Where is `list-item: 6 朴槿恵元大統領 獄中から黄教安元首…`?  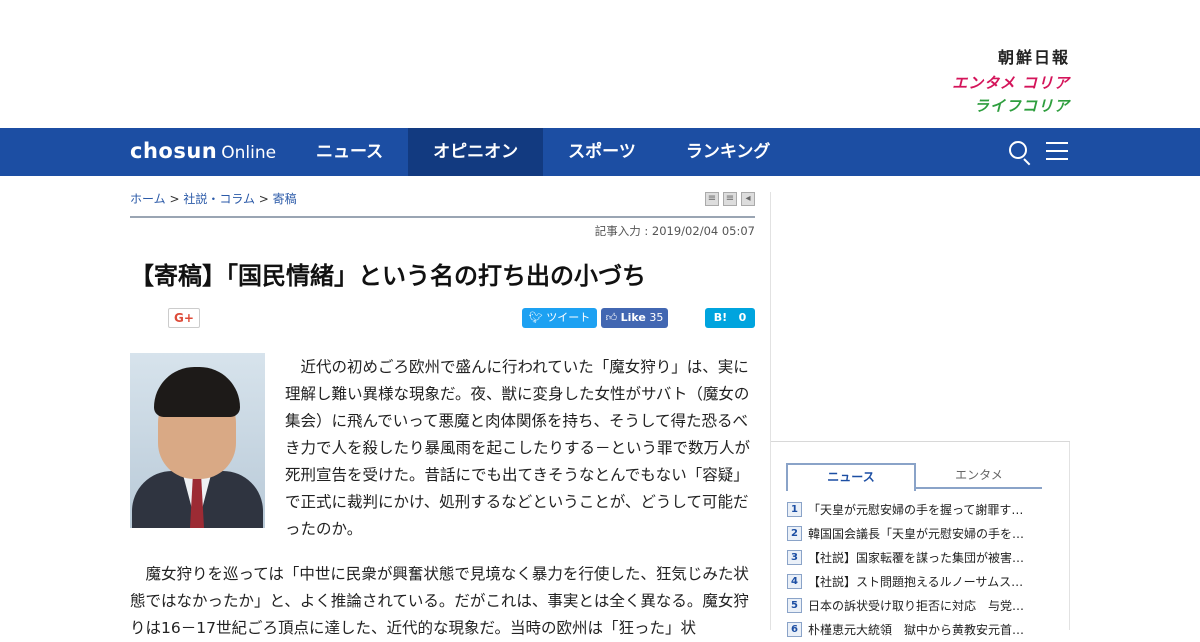 list-item: 6 朴槿恵元大統領 獄中から黄教安元首… is located at coordinates (917, 629).